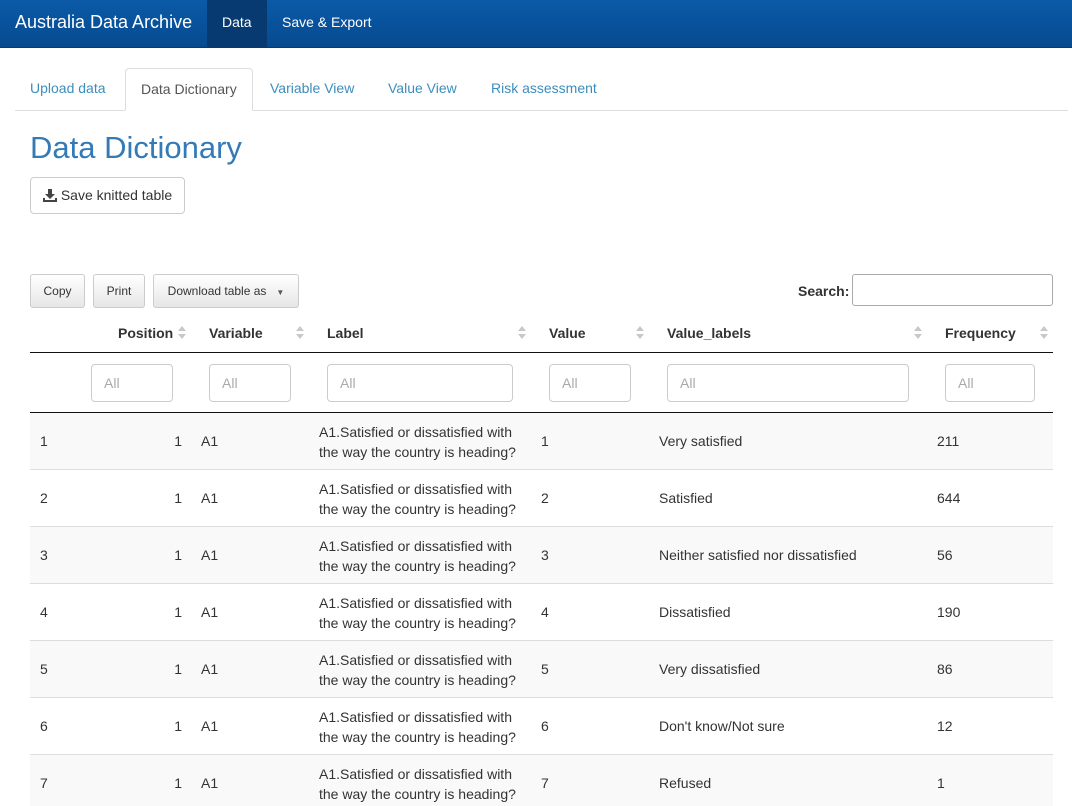 This screenshot has height=806, width=1072. What do you see at coordinates (280, 292) in the screenshot?
I see `caret-down-icon: ▼` at bounding box center [280, 292].